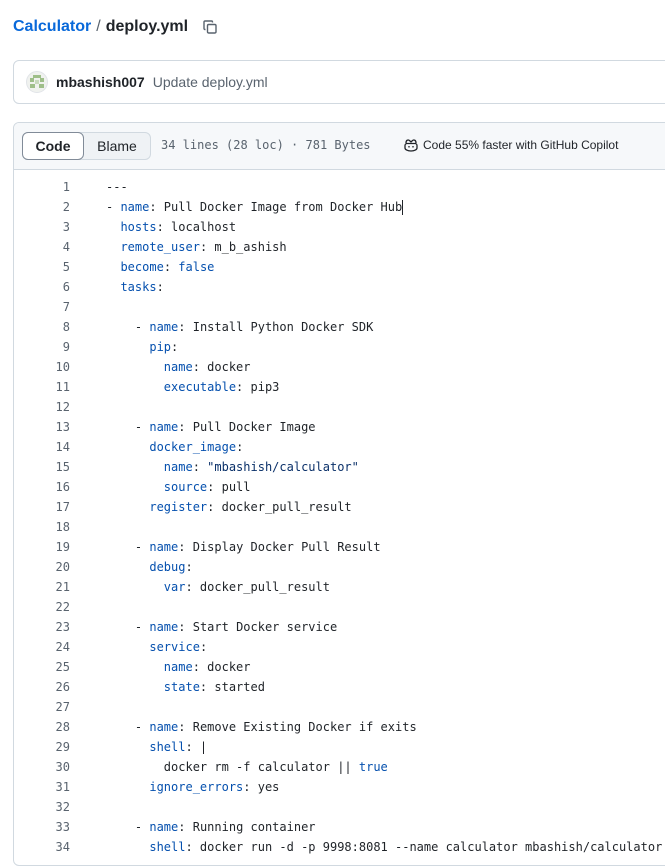 This screenshot has width=665, height=868. What do you see at coordinates (138, 287) in the screenshot?
I see `yaml-key: tasks` at bounding box center [138, 287].